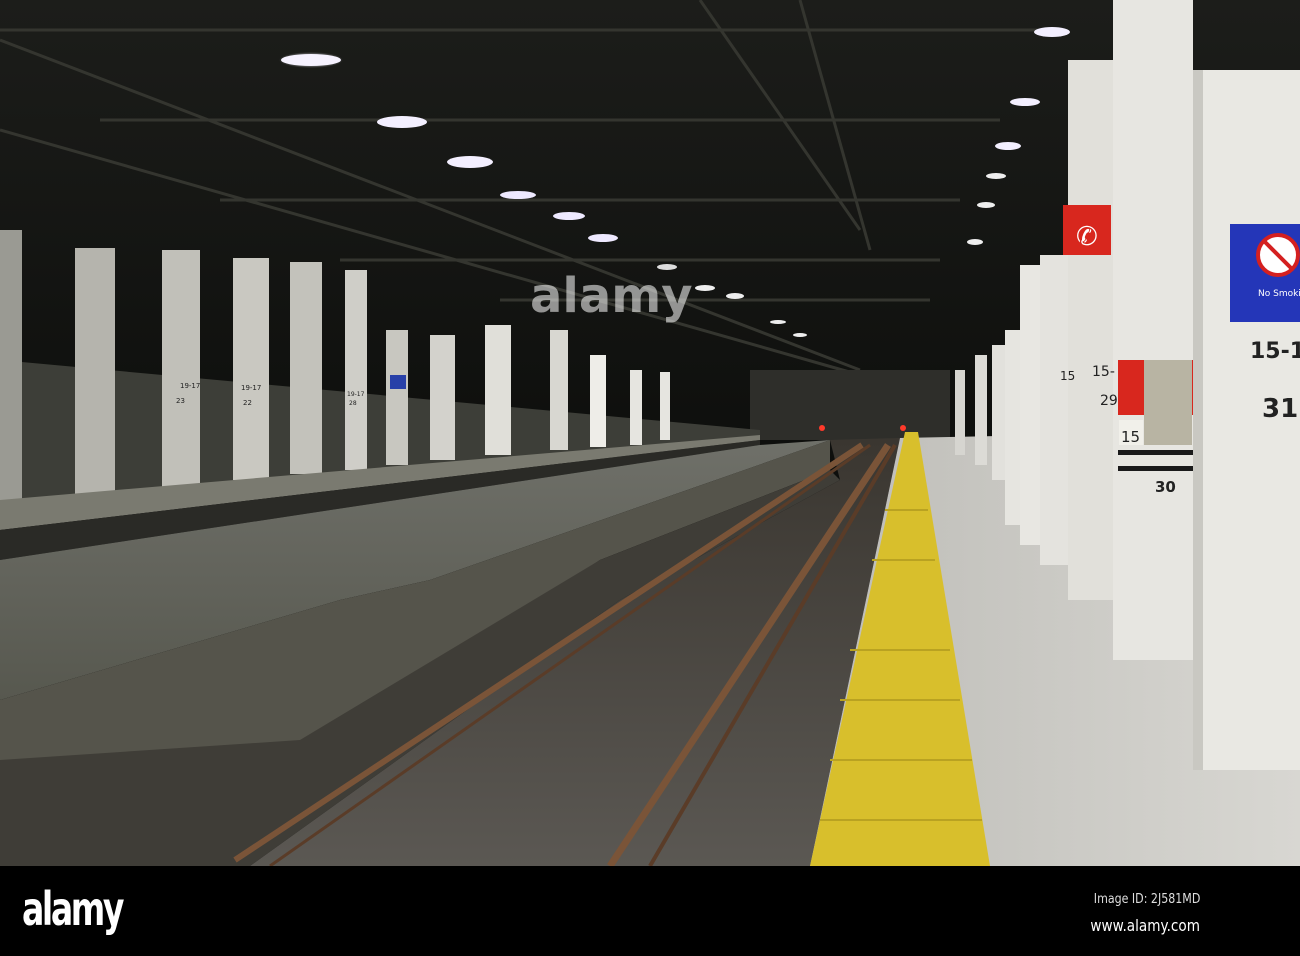  What do you see at coordinates (1279, 294) in the screenshot?
I see `no-smoking-text: No Smoking` at bounding box center [1279, 294].